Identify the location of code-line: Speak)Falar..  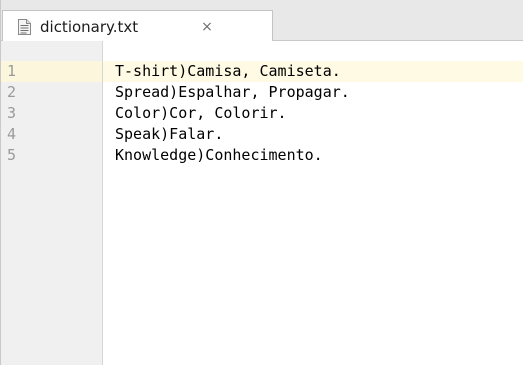
(169, 134).